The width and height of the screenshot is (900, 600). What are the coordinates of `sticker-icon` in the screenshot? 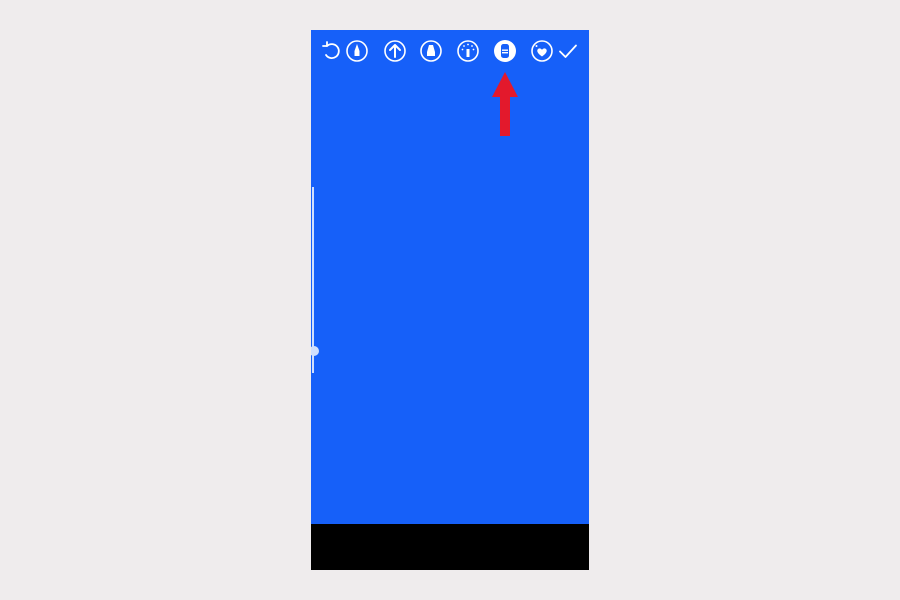 It's located at (542, 51).